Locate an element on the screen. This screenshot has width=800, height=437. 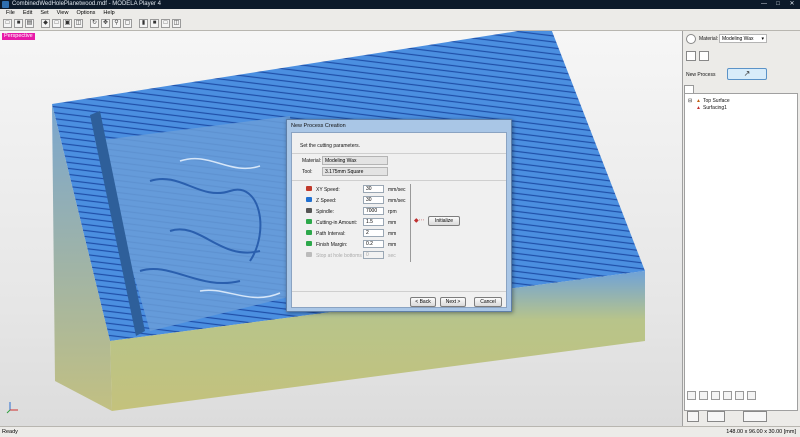
toolbar: □ ■ ▤ ◆ □ ▣ ◫ ↻ ✥ ⚲ ▢ ▮ ■ □ ◫ is located at coordinates (400, 24).